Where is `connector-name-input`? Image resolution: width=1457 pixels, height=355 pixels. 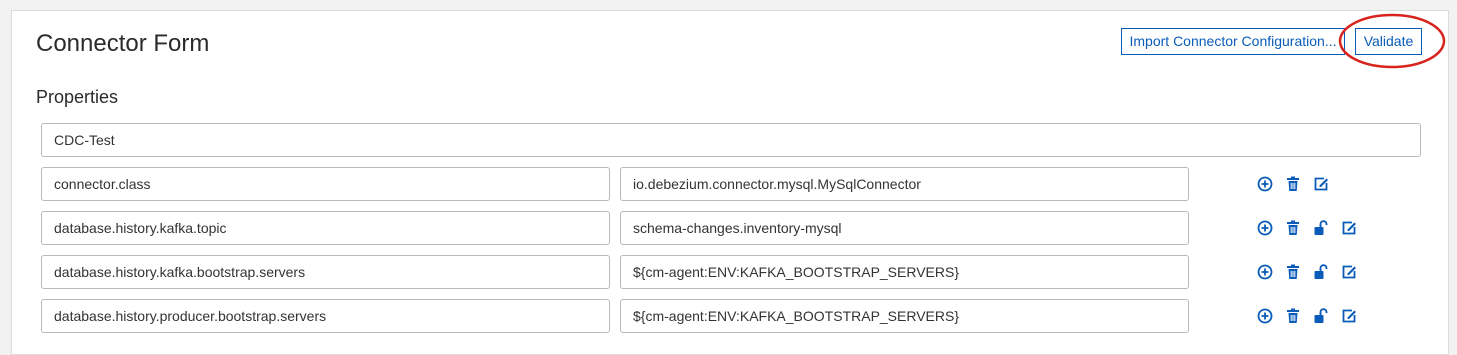 connector-name-input is located at coordinates (731, 140).